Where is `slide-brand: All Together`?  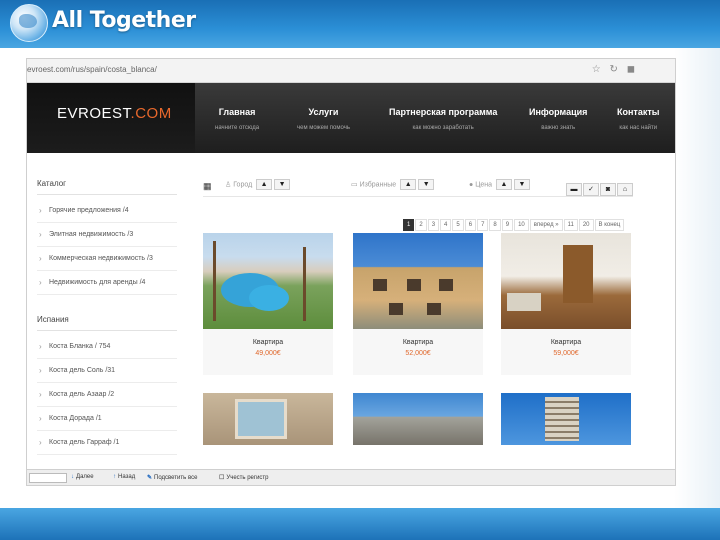 slide-brand: All Together is located at coordinates (124, 20).